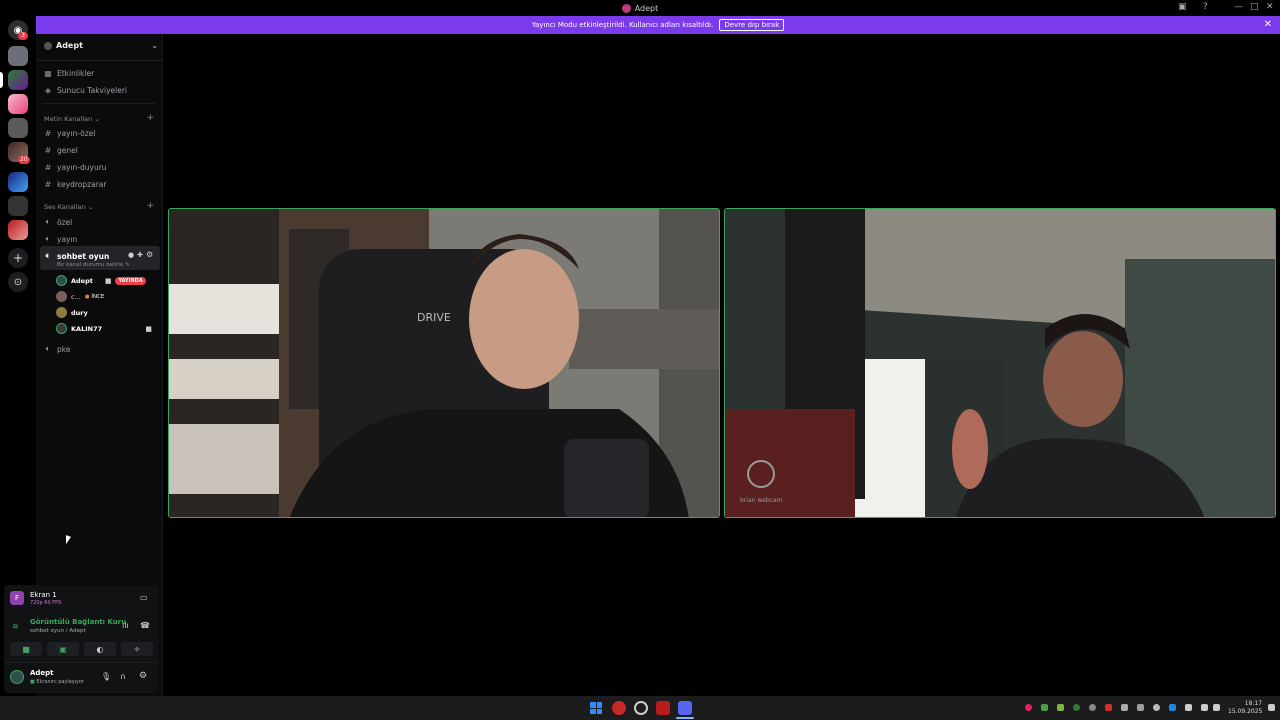  What do you see at coordinates (46, 603) in the screenshot?
I see `screen-quality: 720p 60 FPS` at bounding box center [46, 603].